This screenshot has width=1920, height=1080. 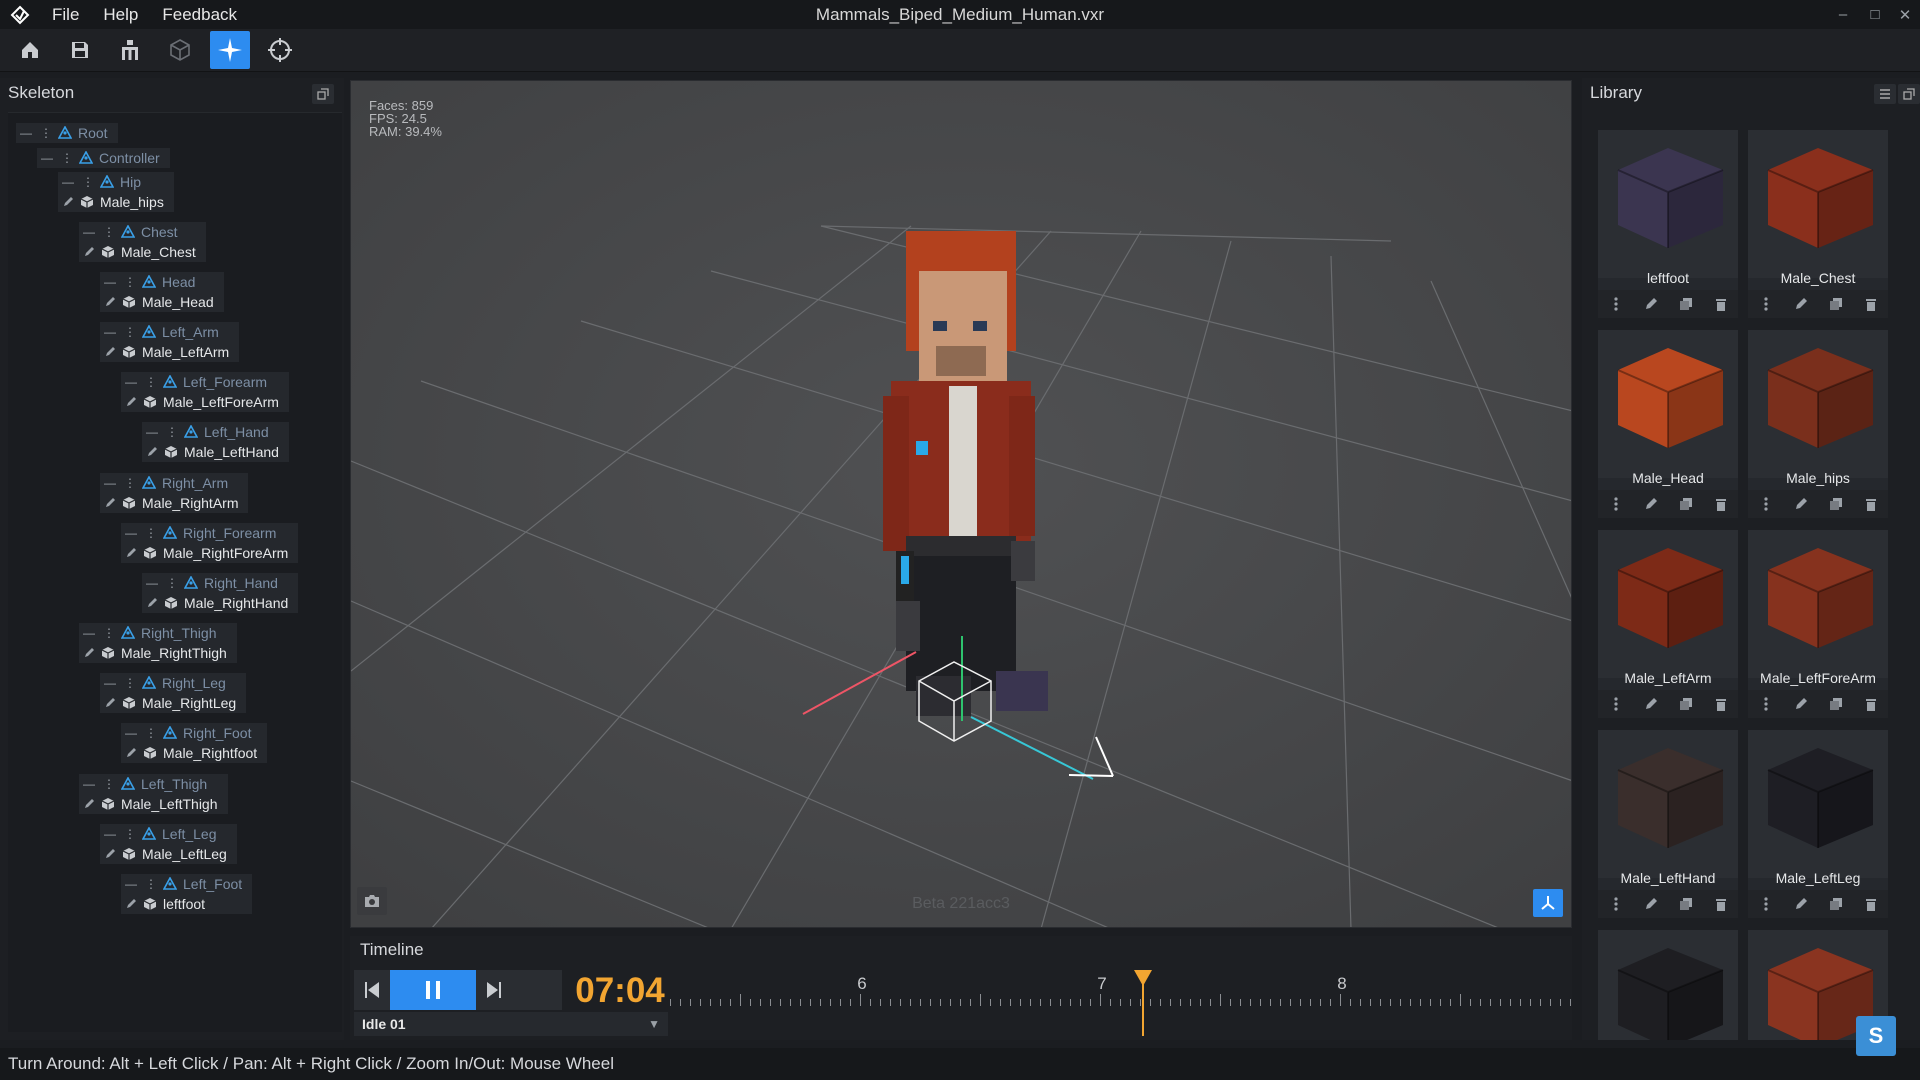 I want to click on bone-mesh-row: Male_RightHand, so click(x=220, y=603).